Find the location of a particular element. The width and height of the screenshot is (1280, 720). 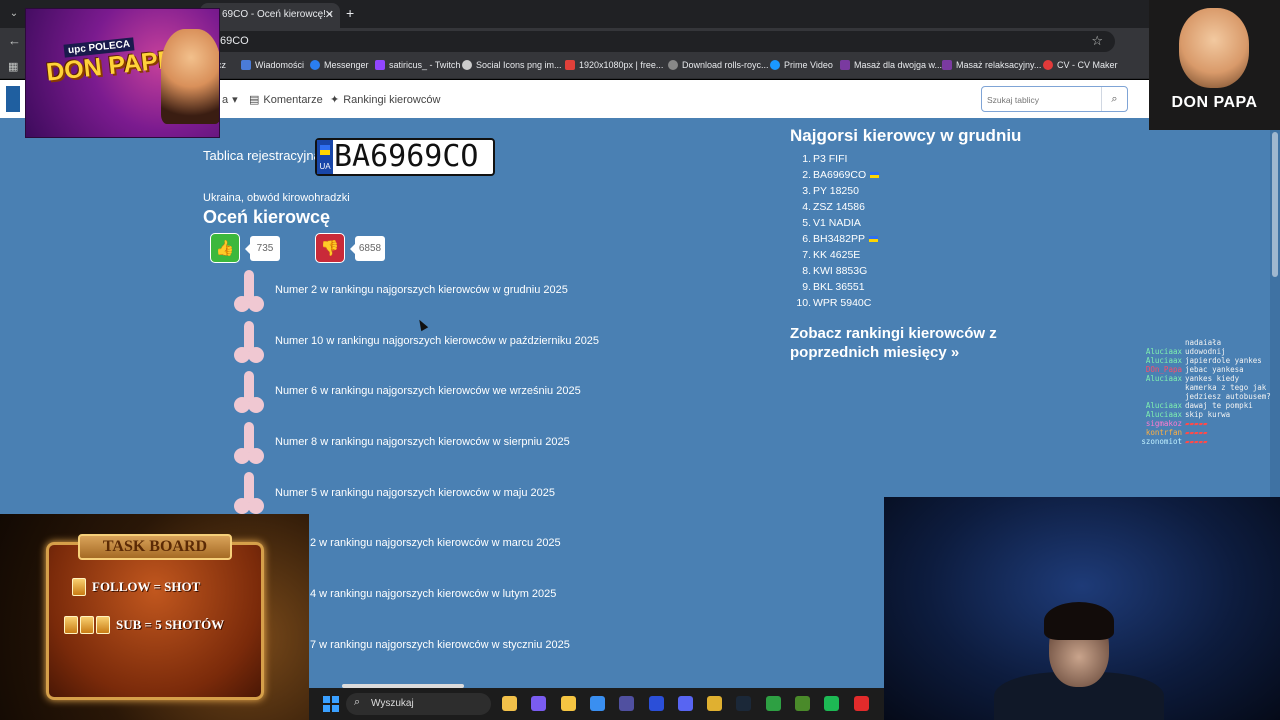

sponsor-banner: upc POLECA DON PAPE is located at coordinates (122, 73).